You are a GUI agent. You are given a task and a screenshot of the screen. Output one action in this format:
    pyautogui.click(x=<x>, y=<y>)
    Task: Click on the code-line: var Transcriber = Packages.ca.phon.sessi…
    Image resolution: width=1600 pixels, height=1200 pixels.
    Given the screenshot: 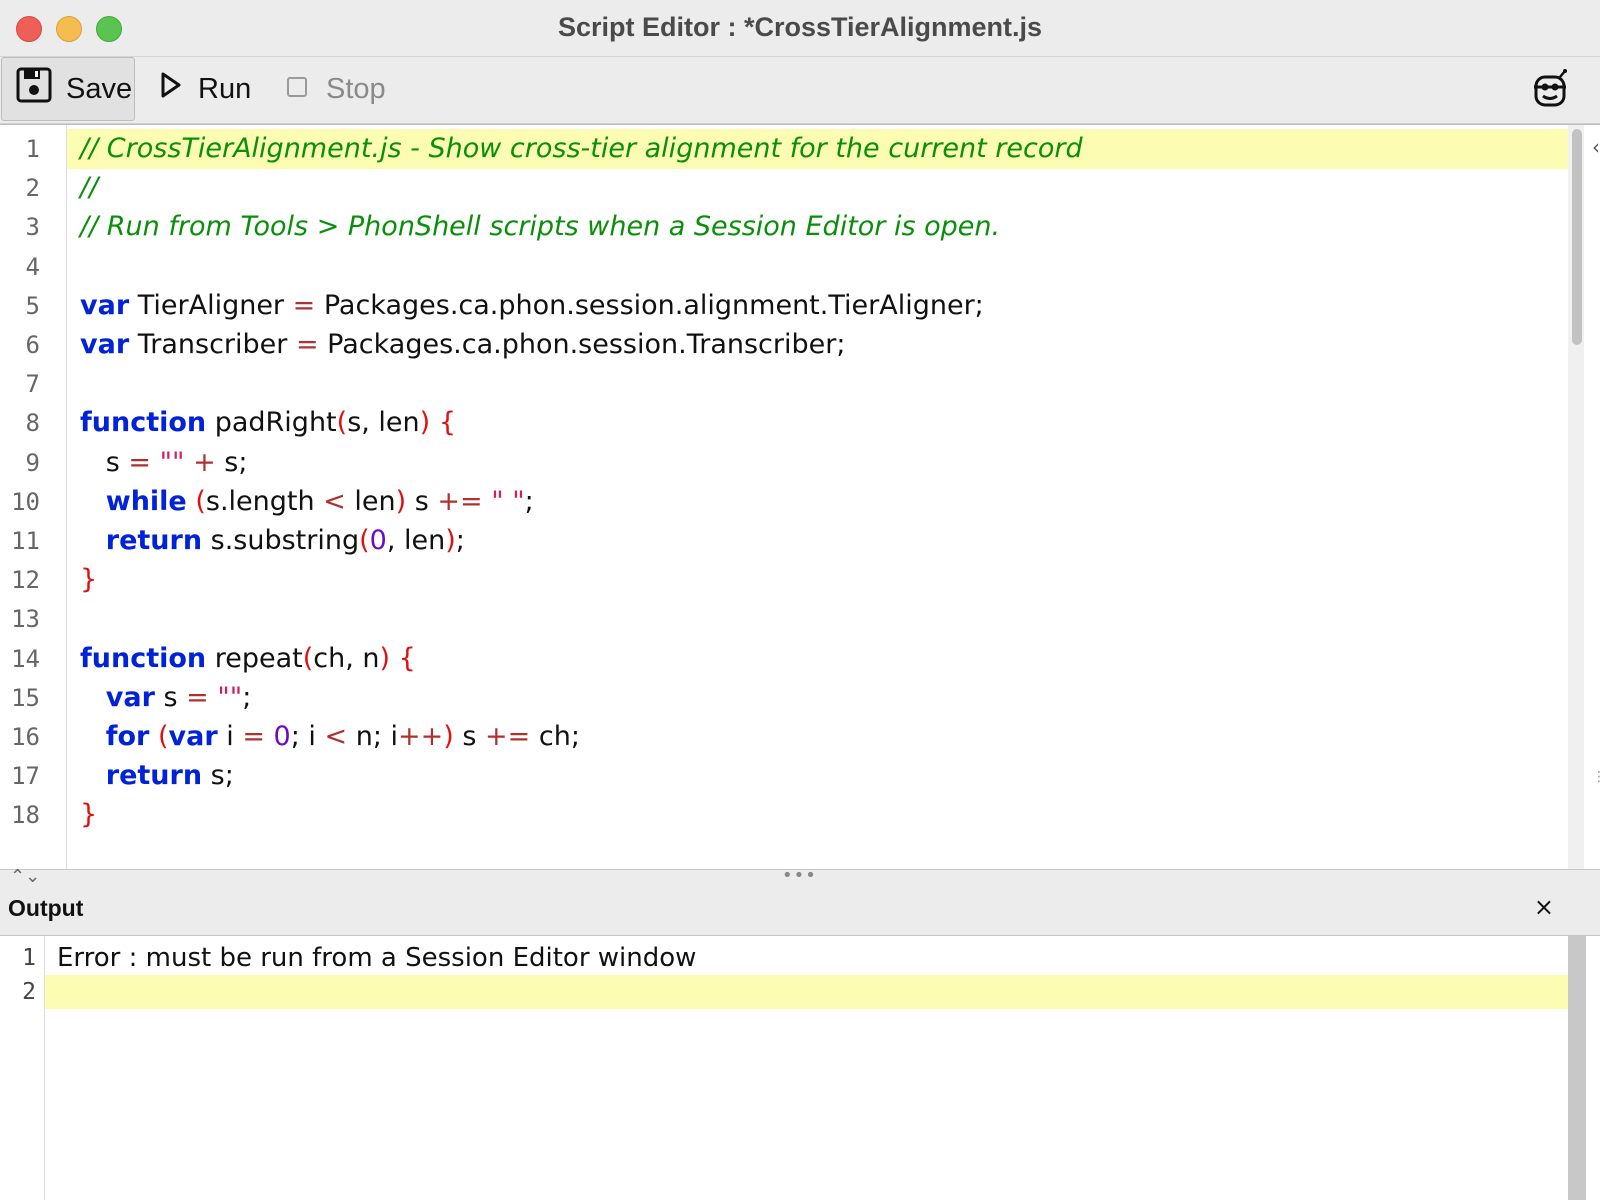 What is the action you would take?
    pyautogui.click(x=818, y=345)
    